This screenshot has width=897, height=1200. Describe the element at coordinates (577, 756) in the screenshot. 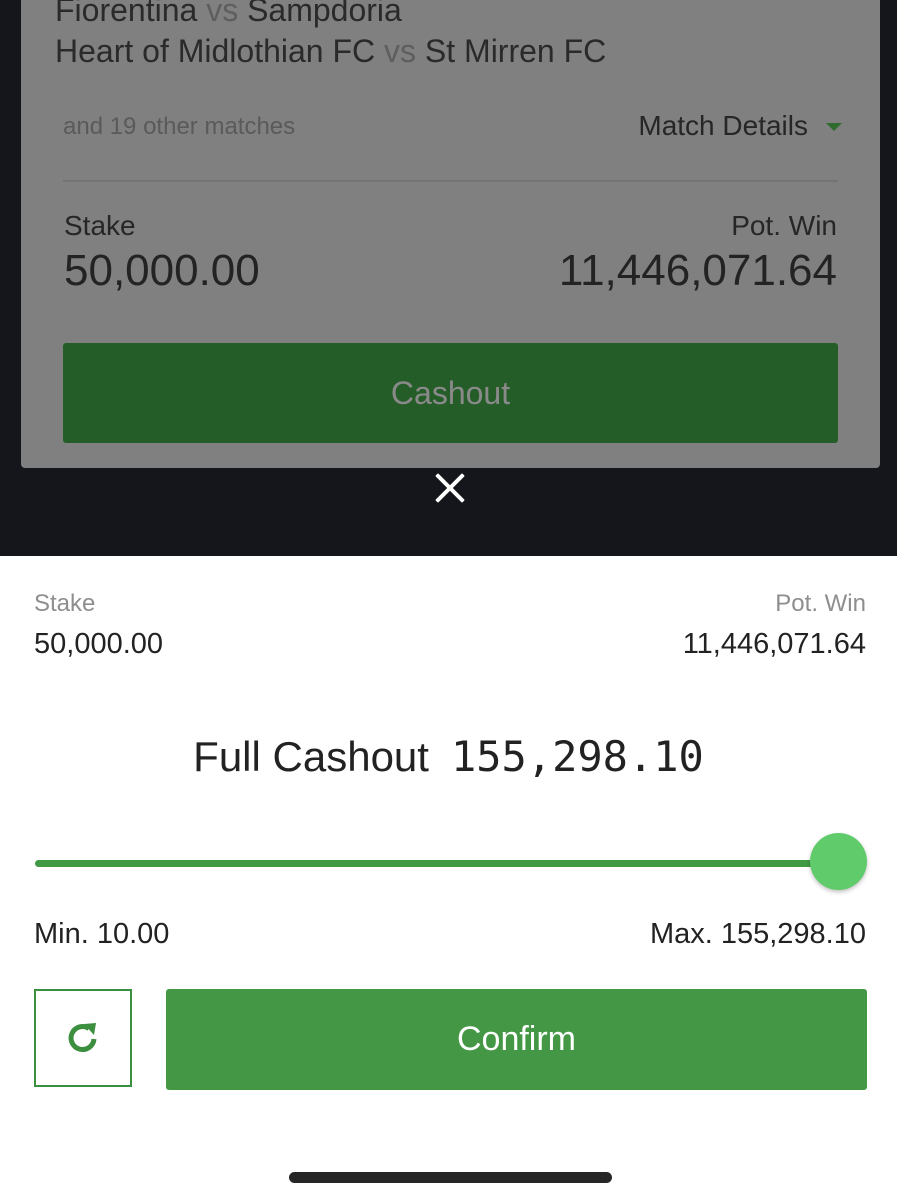

I see `full-cashout-amount: 155,298.10` at that location.